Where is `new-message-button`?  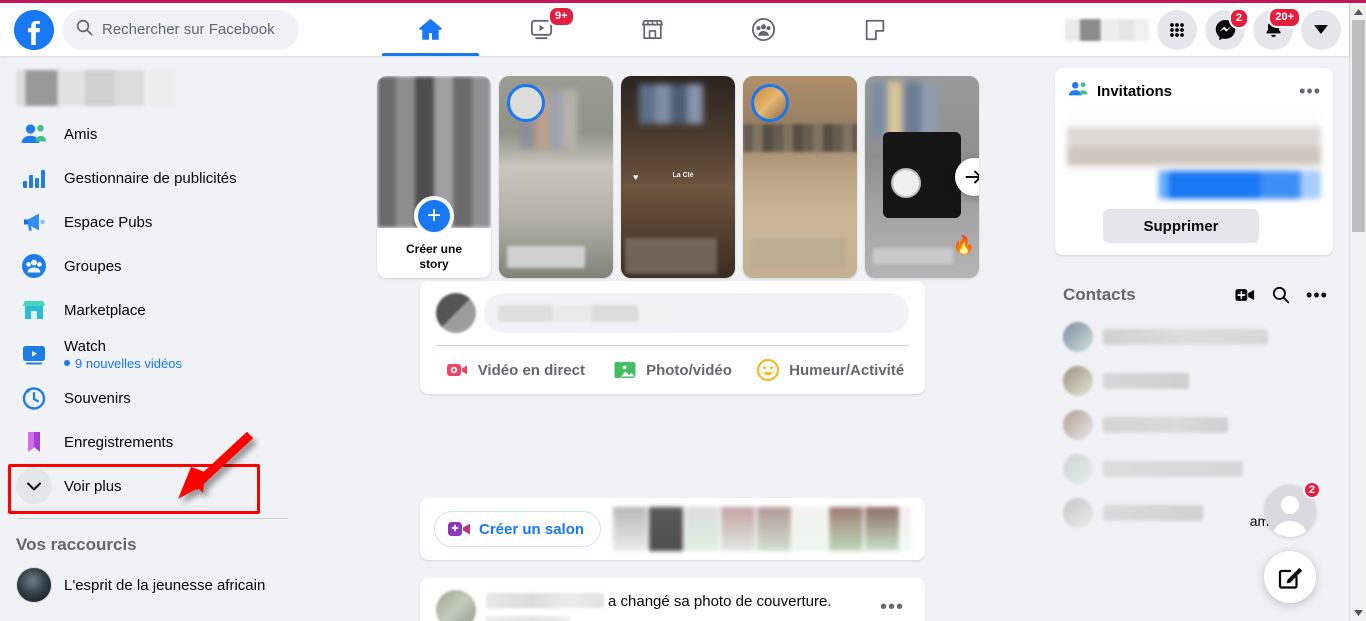 new-message-button is located at coordinates (1290, 577).